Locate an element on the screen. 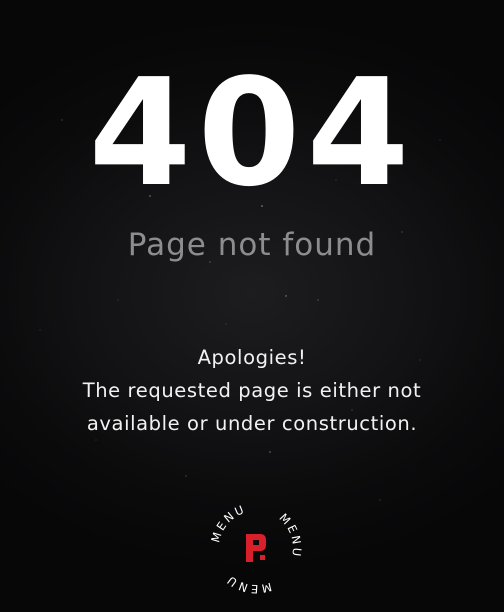 The width and height of the screenshot is (504, 612). menu-ring-text: MENU is located at coordinates (228, 523).